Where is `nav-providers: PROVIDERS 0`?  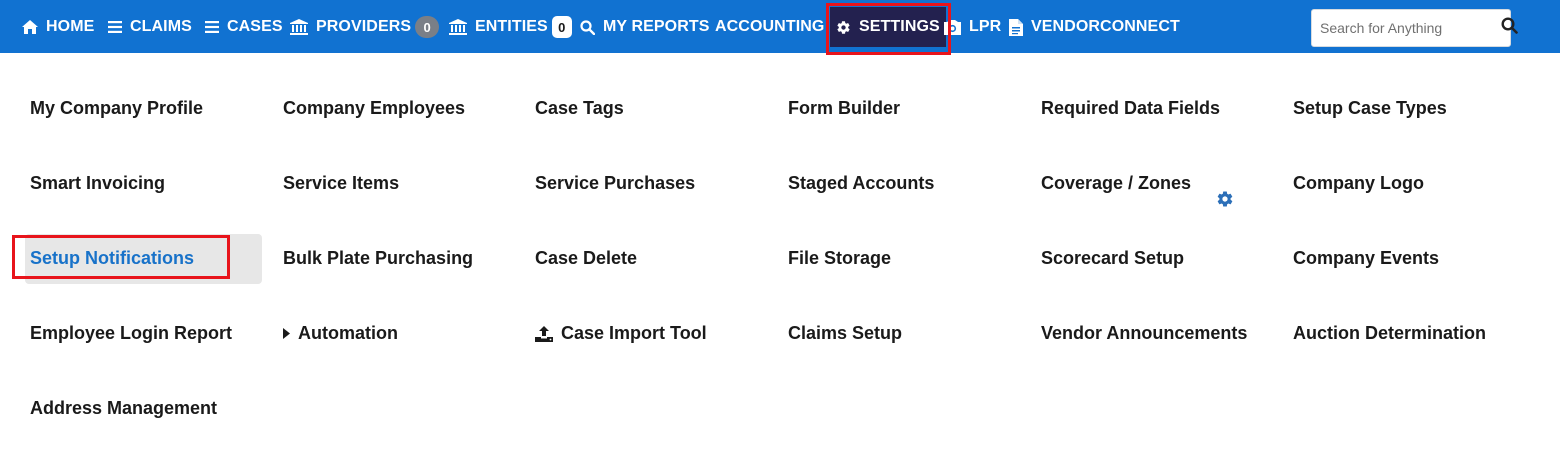 nav-providers: PROVIDERS 0 is located at coordinates (365, 27).